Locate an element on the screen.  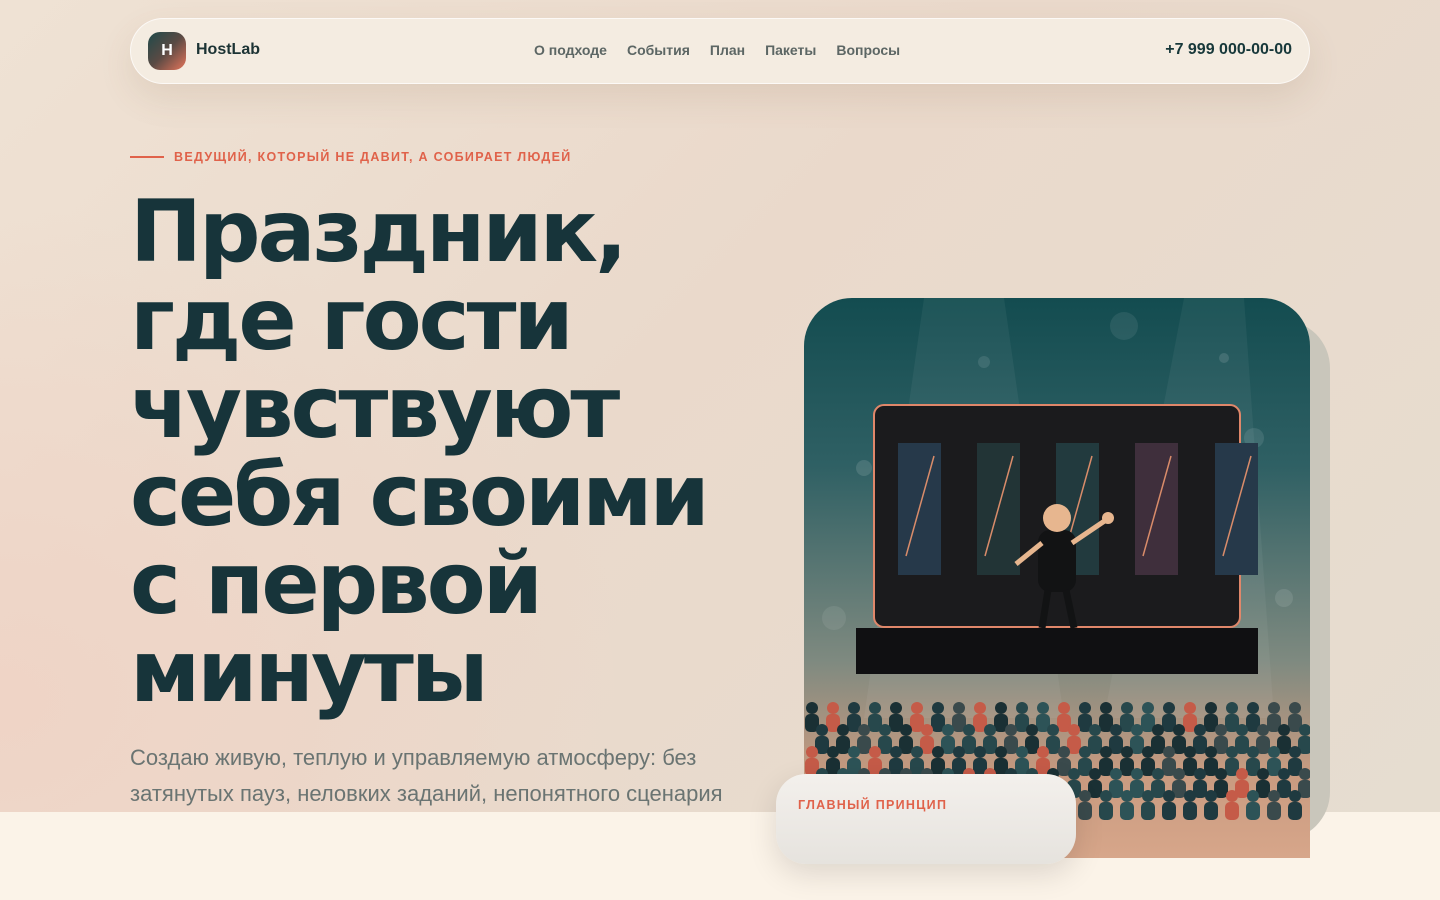
principle-card: ГЛАВНЫЙ ПРИНЦИП is located at coordinates (926, 819).